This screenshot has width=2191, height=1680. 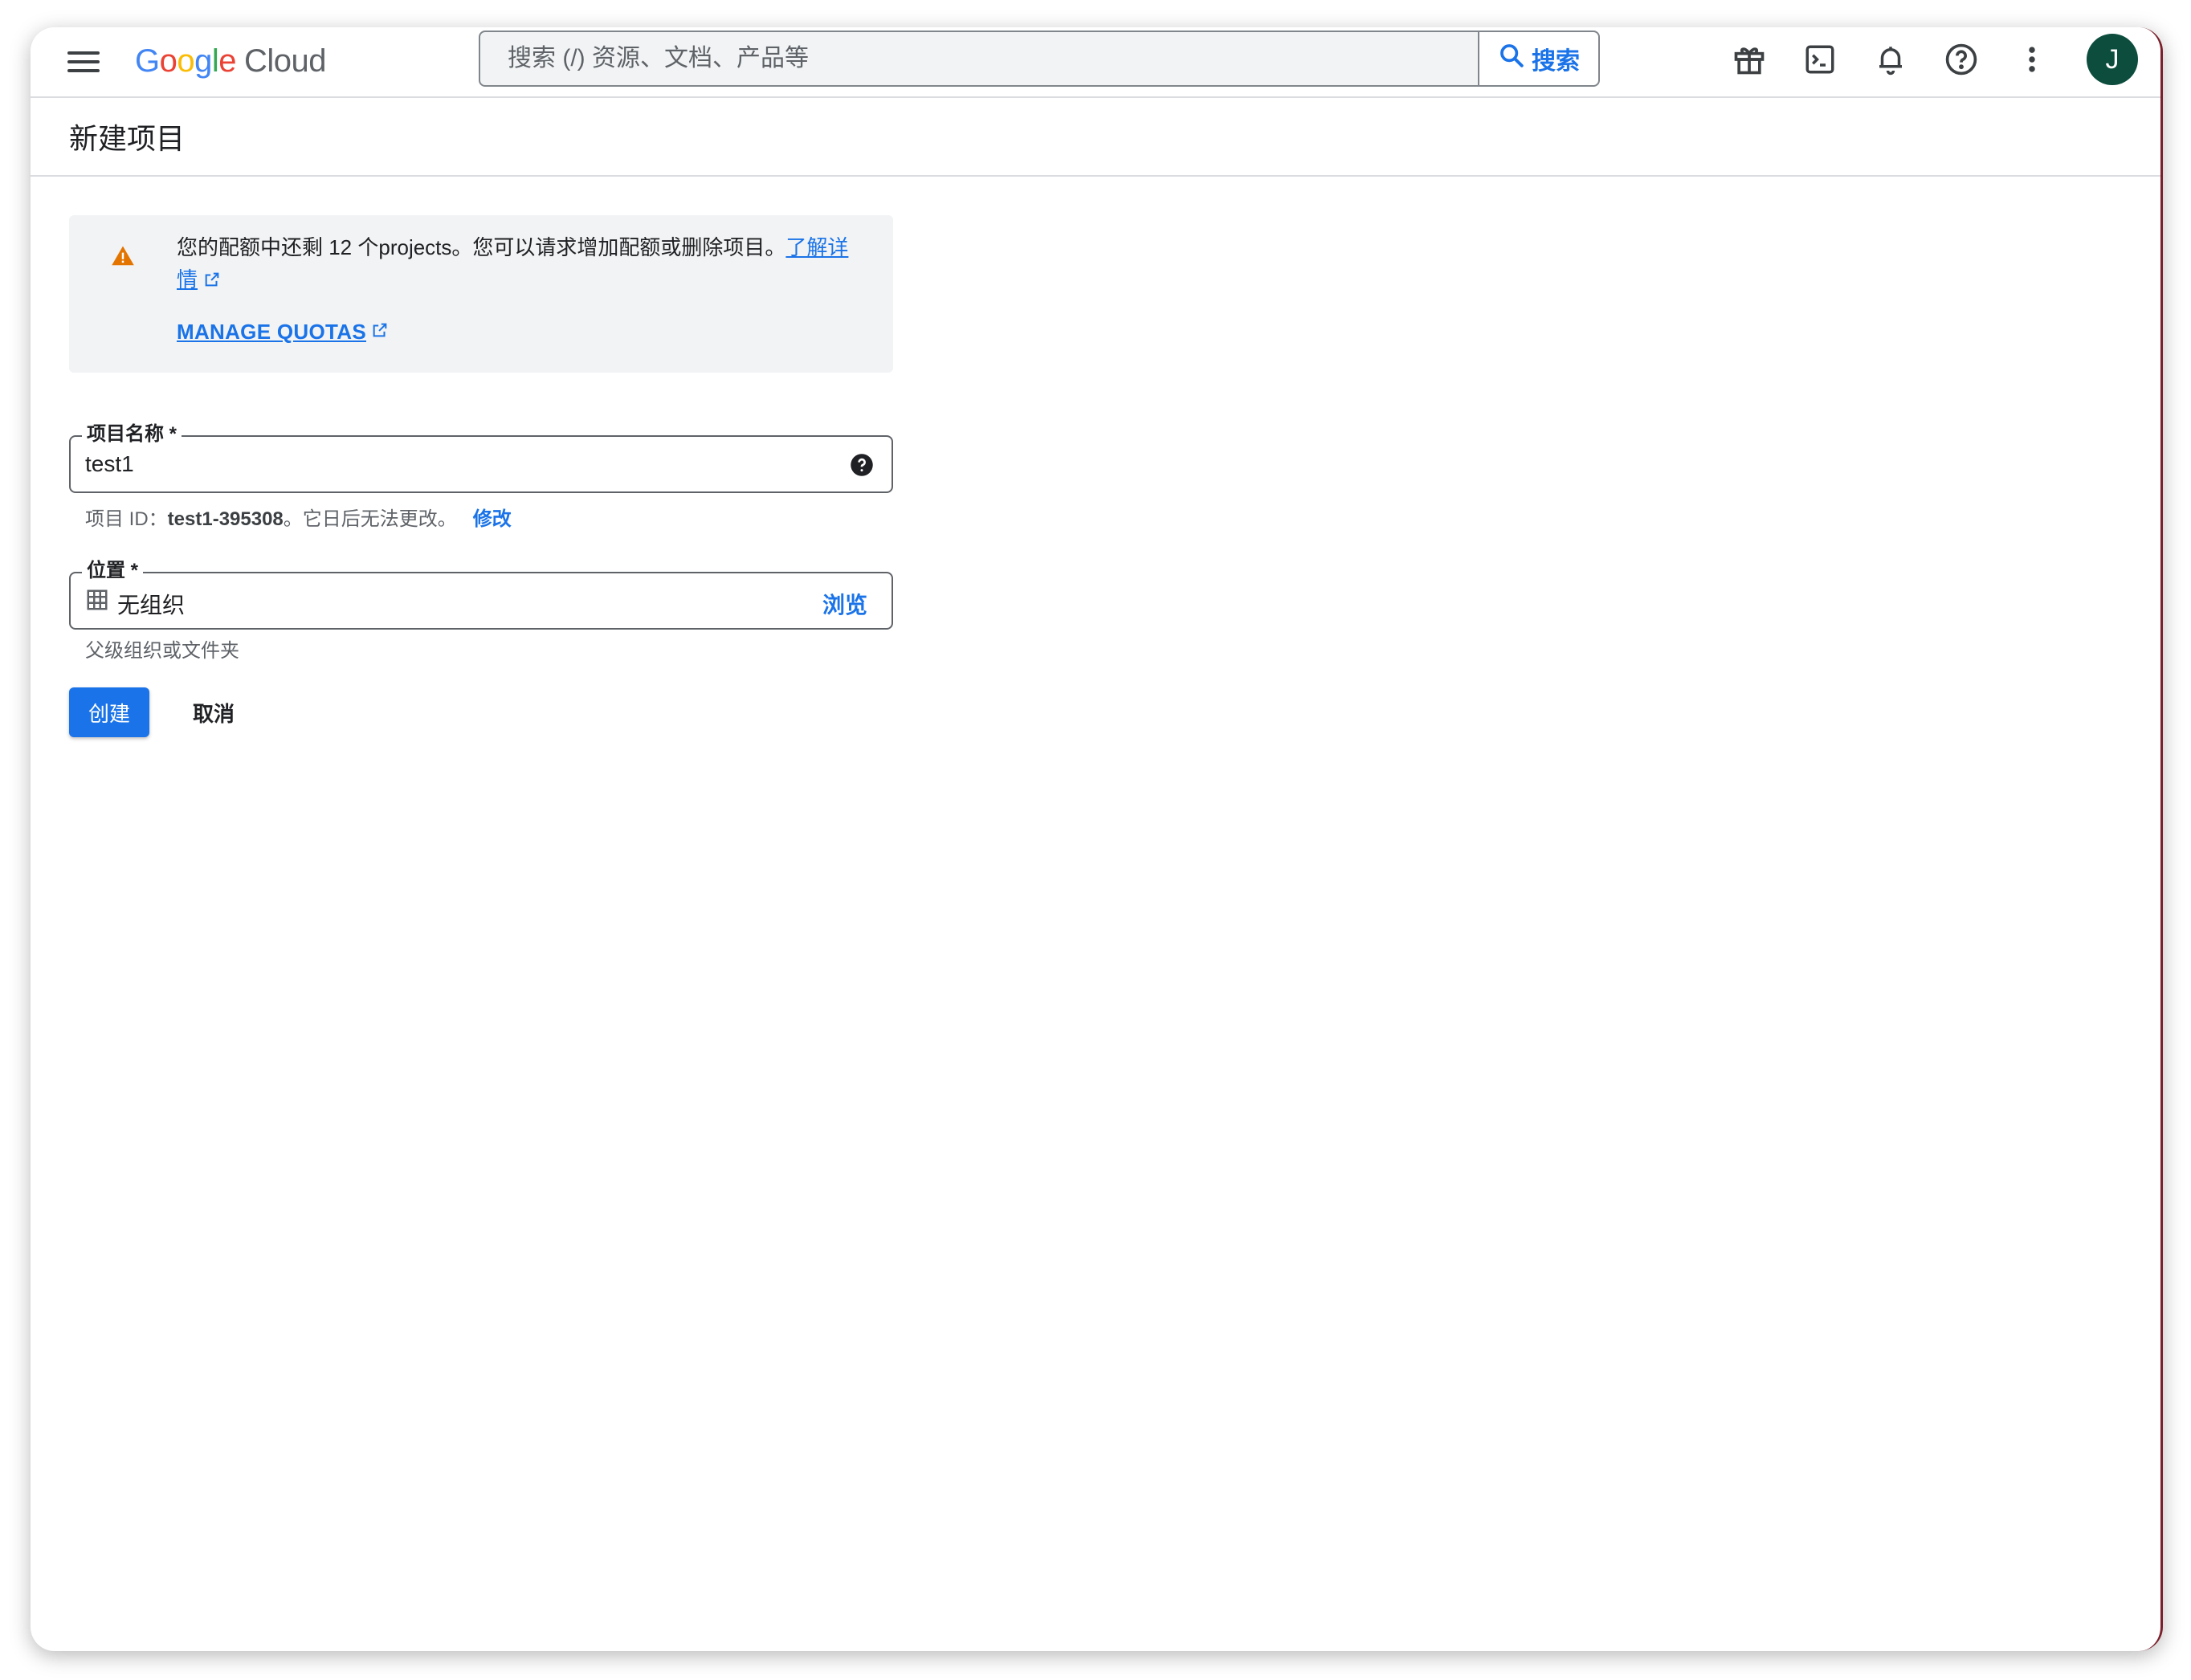 I want to click on cancel-button: 取消, so click(x=213, y=712).